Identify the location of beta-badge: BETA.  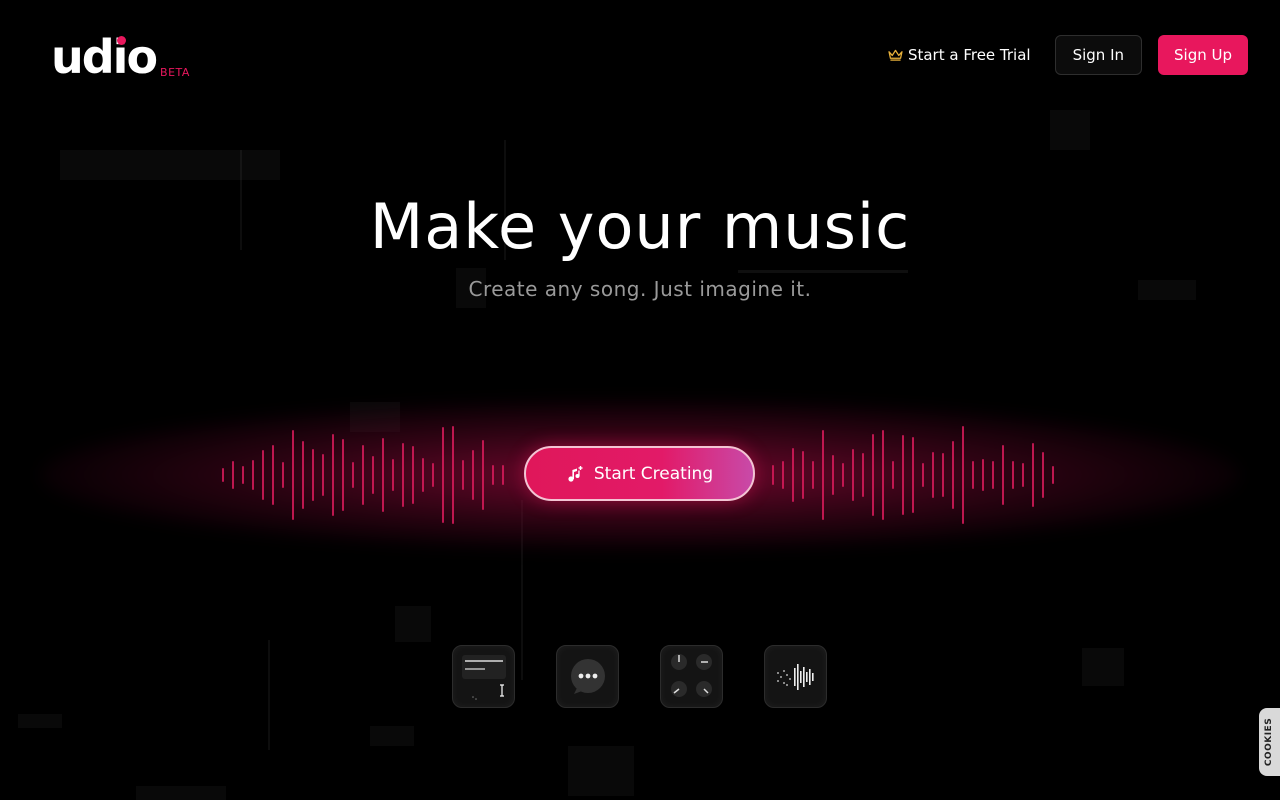
(175, 72).